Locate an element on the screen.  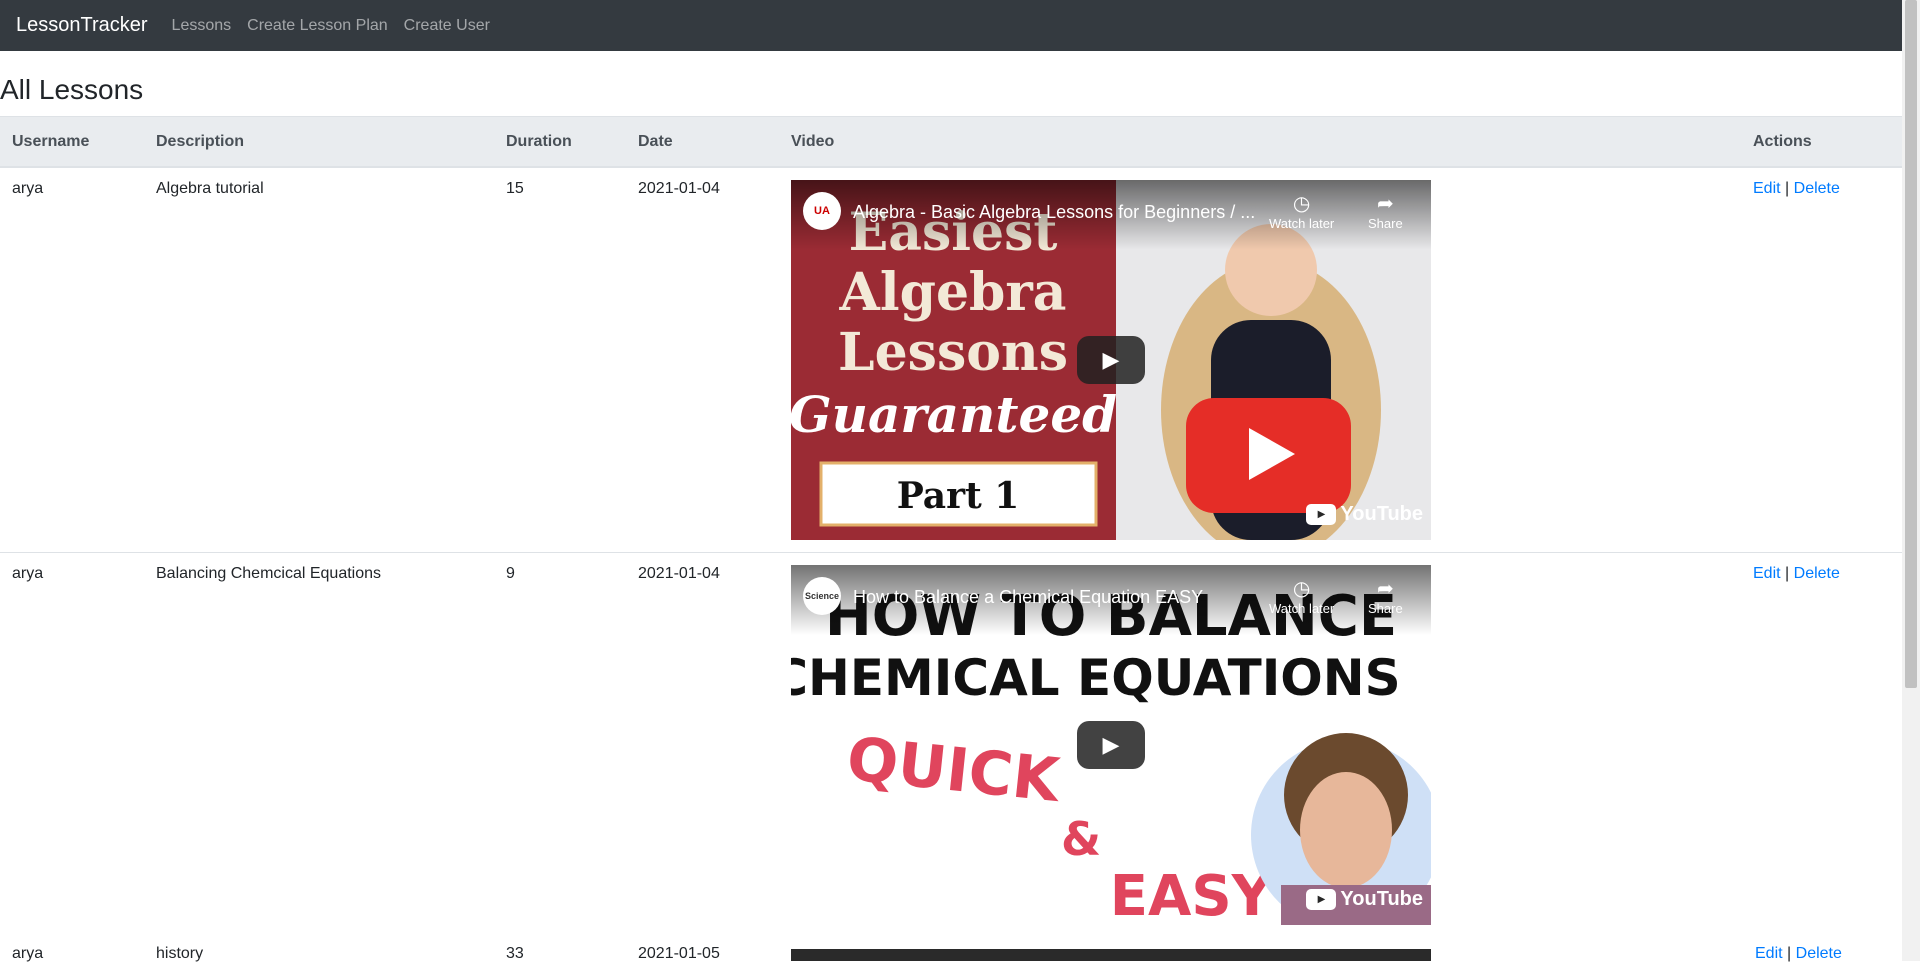
header-description: Description is located at coordinates (319, 142).